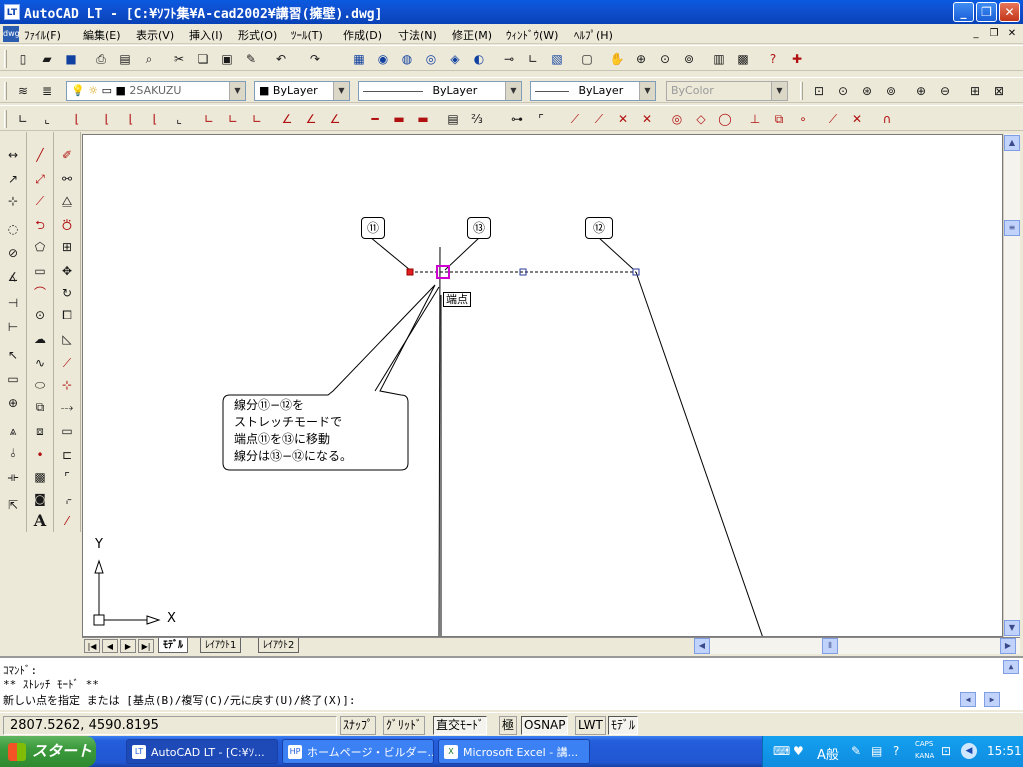 This screenshot has width=1023, height=767. I want to click on osnap-from-icon: ⌜, so click(541, 119).